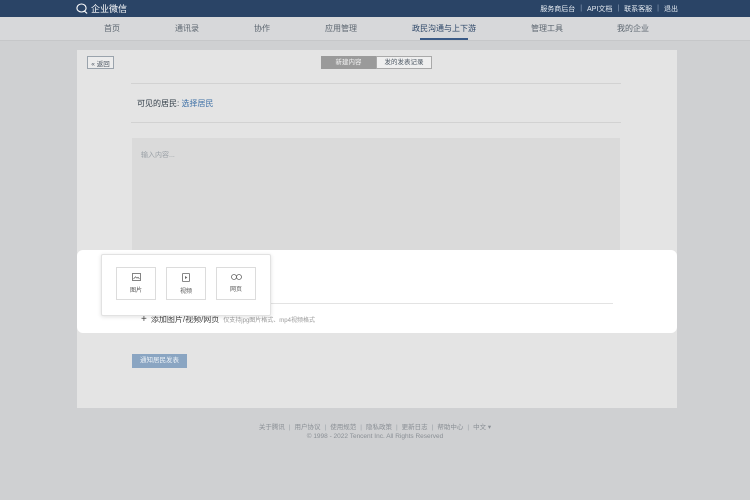 This screenshot has height=500, width=750. I want to click on brand-logo: 企业微信, so click(101, 8).